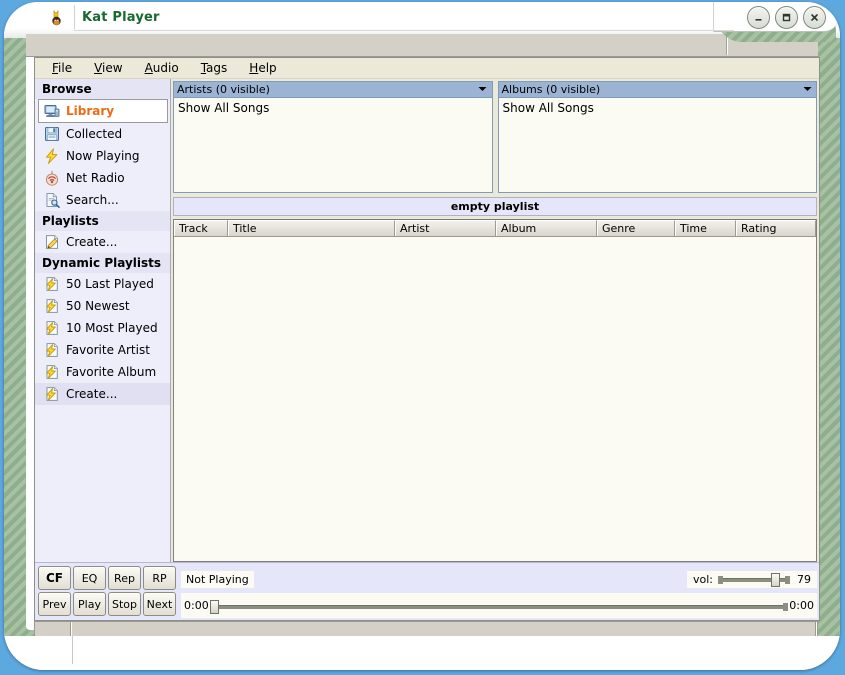 Image resolution: width=845 pixels, height=675 pixels. What do you see at coordinates (814, 17) in the screenshot?
I see `close-button` at bounding box center [814, 17].